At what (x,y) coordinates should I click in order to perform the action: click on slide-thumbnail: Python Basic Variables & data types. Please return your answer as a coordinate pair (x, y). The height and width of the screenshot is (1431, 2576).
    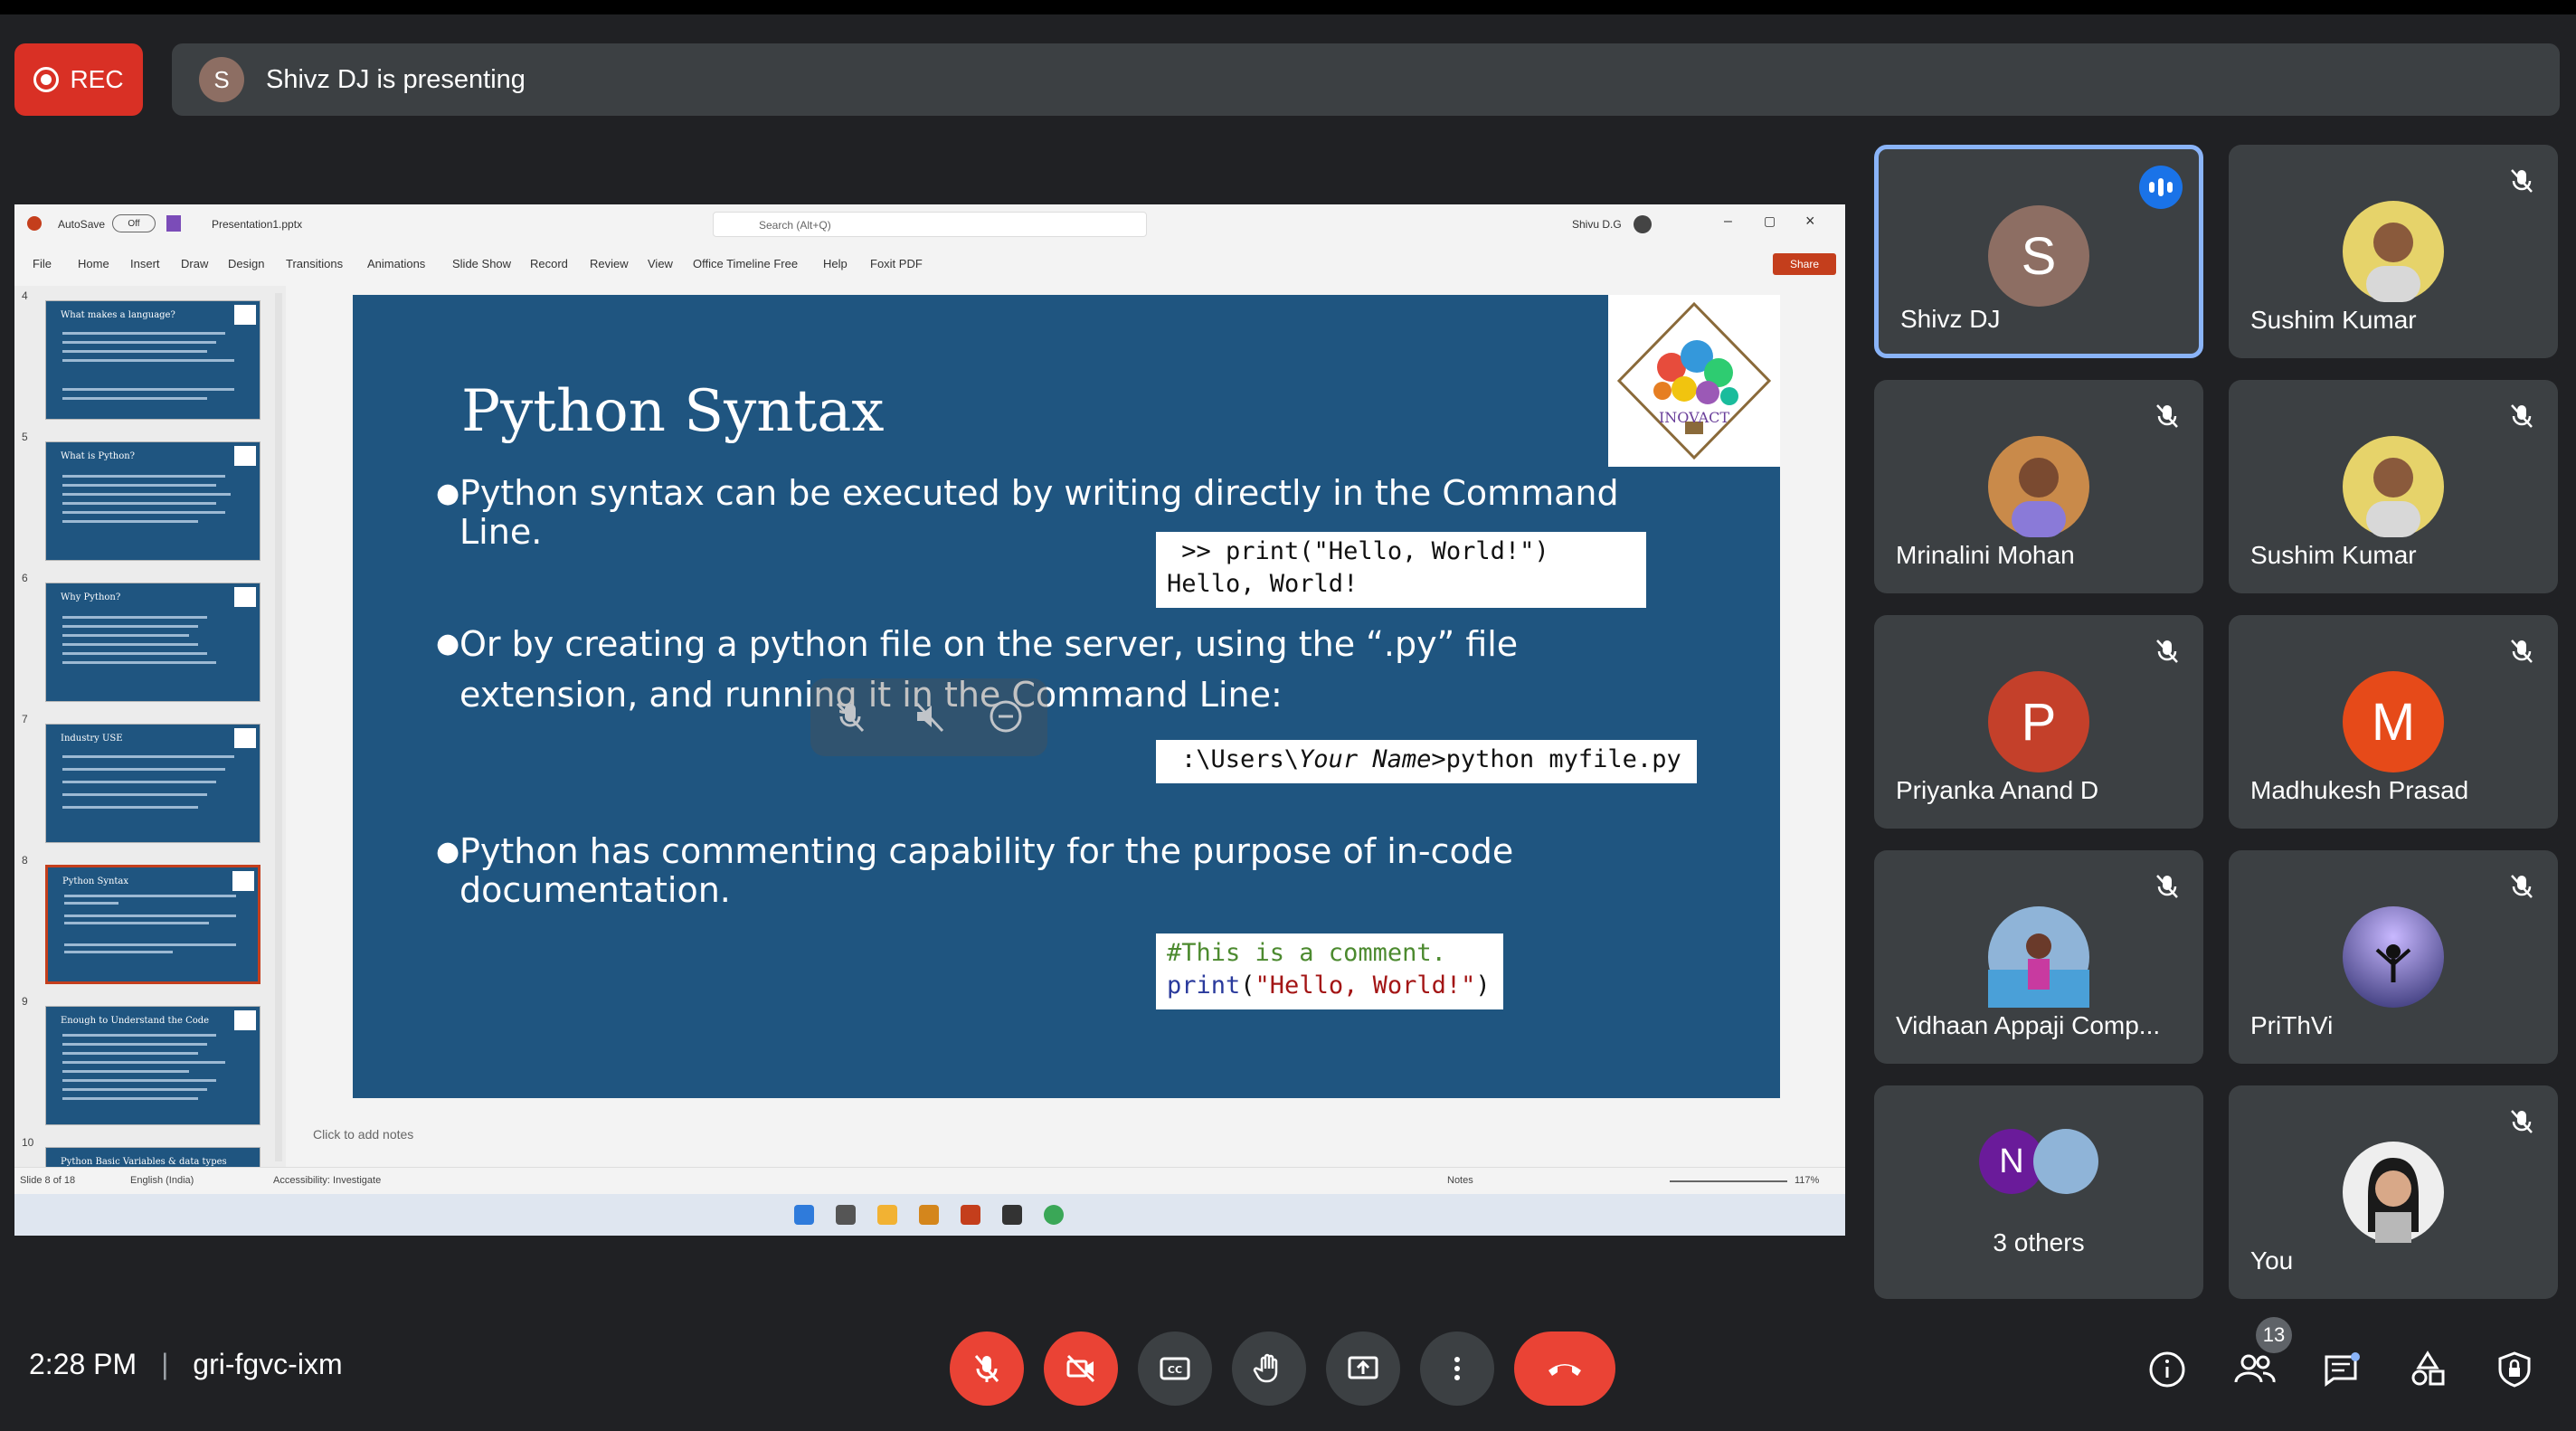
    Looking at the image, I should click on (152, 1157).